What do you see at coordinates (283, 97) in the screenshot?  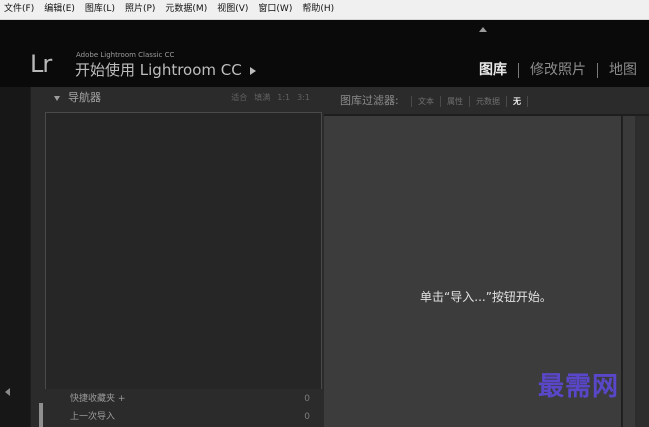 I see `zoom-1-1: 1:1` at bounding box center [283, 97].